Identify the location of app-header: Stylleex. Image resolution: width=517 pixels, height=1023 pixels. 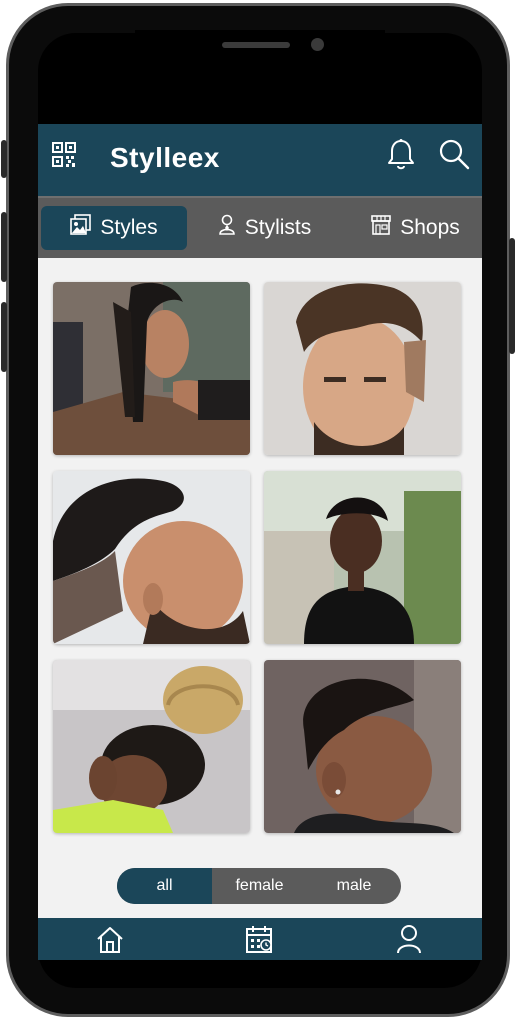
(260, 160).